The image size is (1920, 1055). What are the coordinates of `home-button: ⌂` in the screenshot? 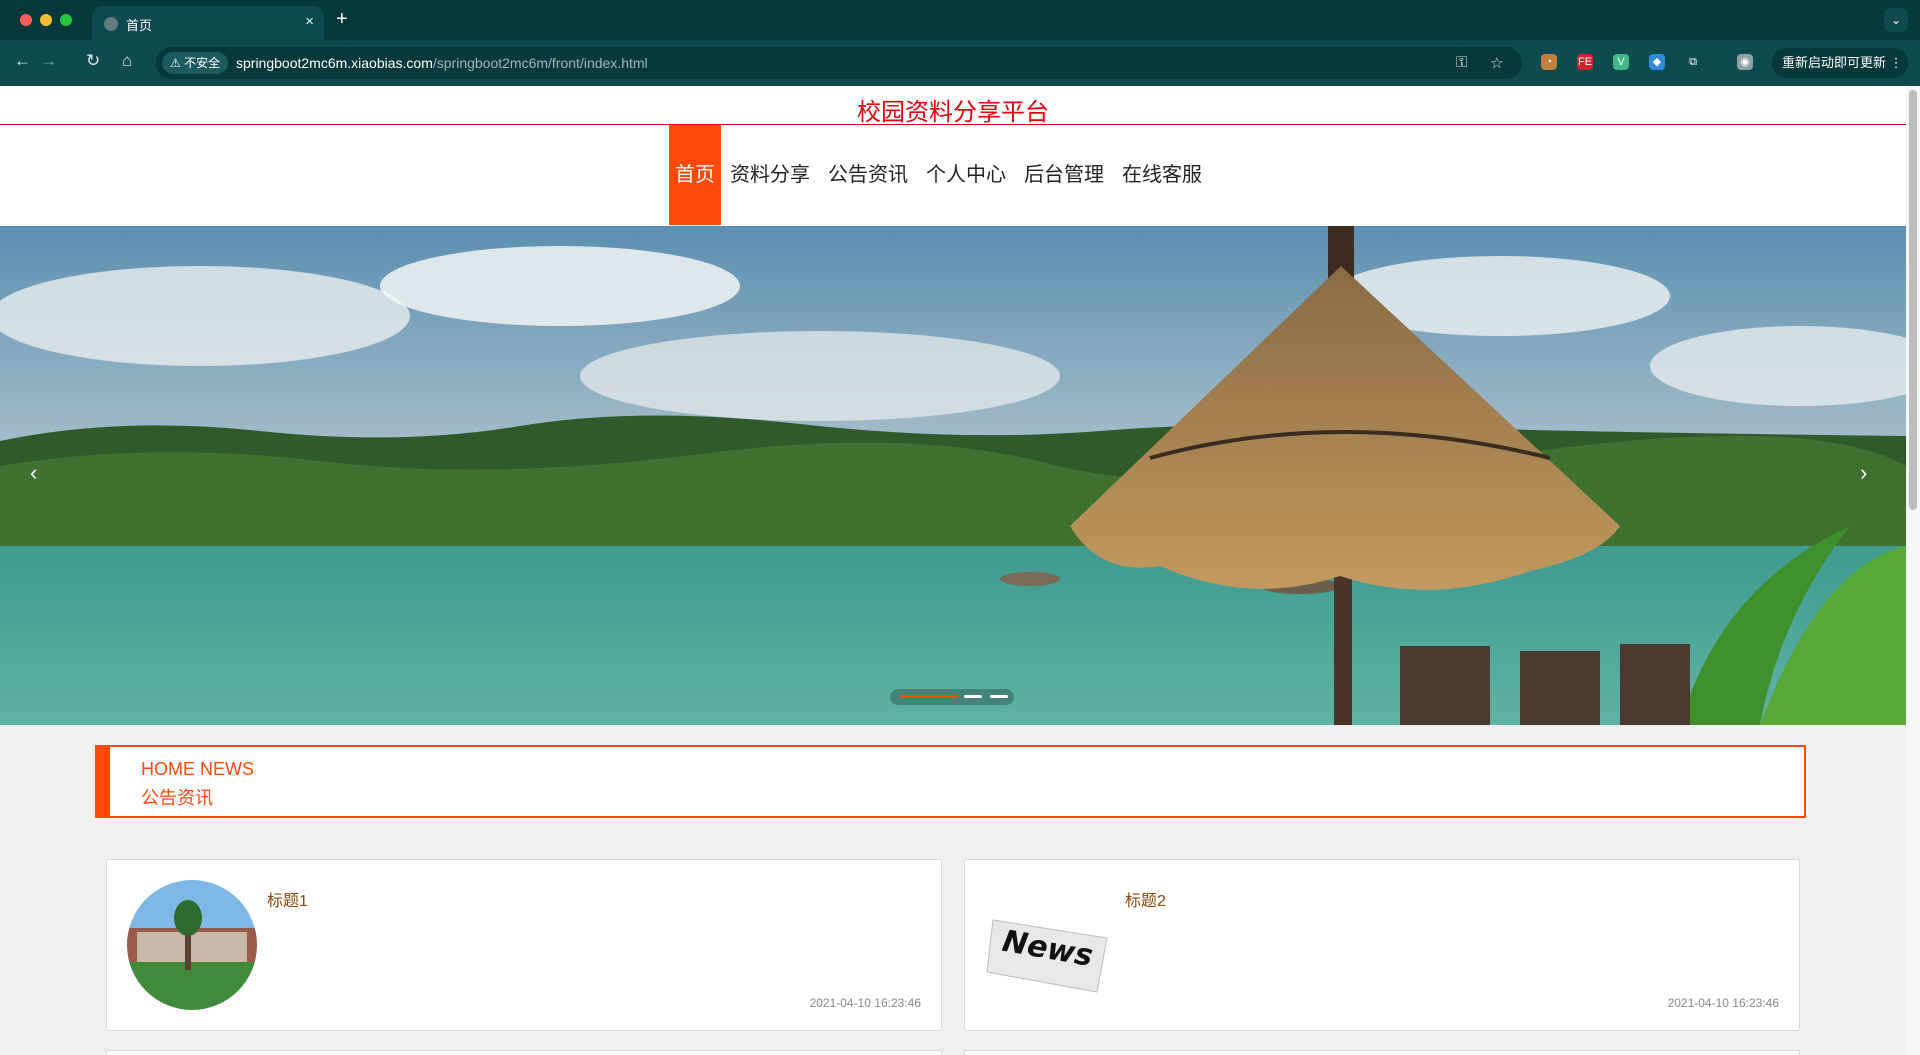 It's located at (127, 61).